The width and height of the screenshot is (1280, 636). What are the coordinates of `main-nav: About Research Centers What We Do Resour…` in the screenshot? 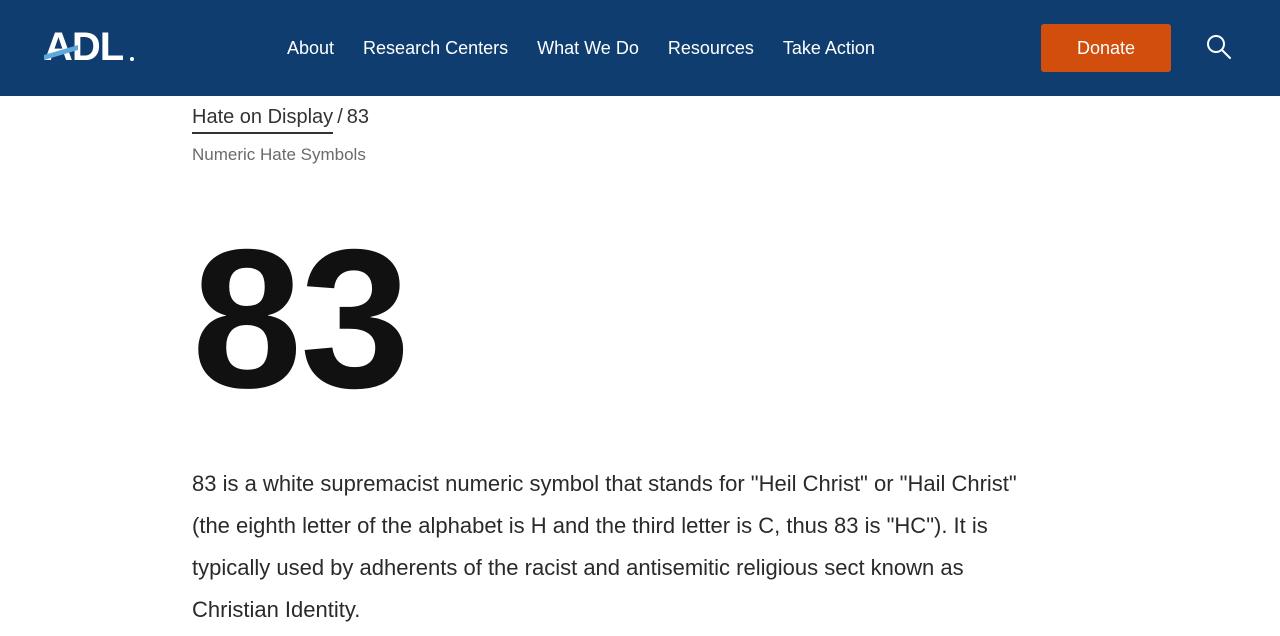 It's located at (581, 48).